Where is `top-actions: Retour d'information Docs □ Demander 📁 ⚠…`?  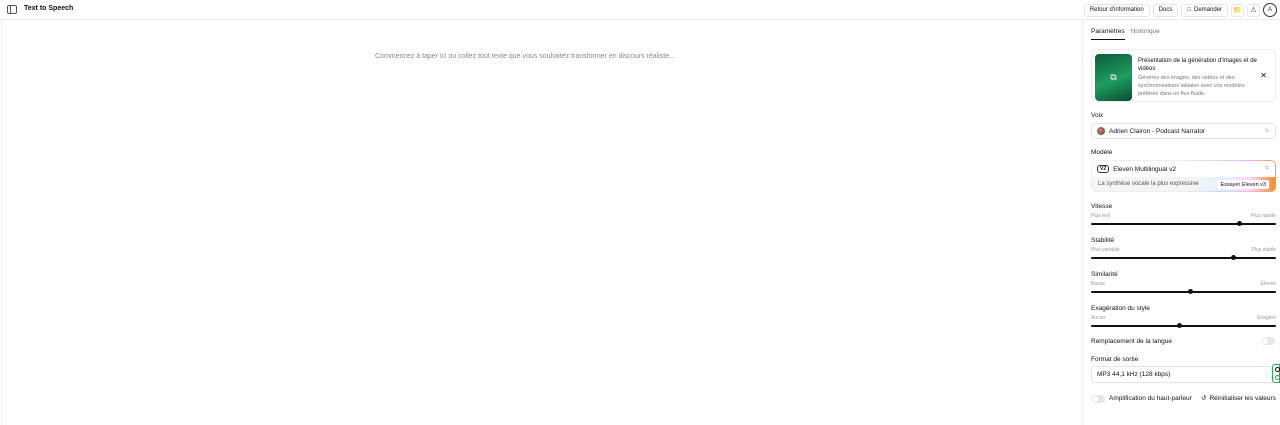
top-actions: Retour d'information Docs □ Demander 📁 ⚠… is located at coordinates (1180, 10).